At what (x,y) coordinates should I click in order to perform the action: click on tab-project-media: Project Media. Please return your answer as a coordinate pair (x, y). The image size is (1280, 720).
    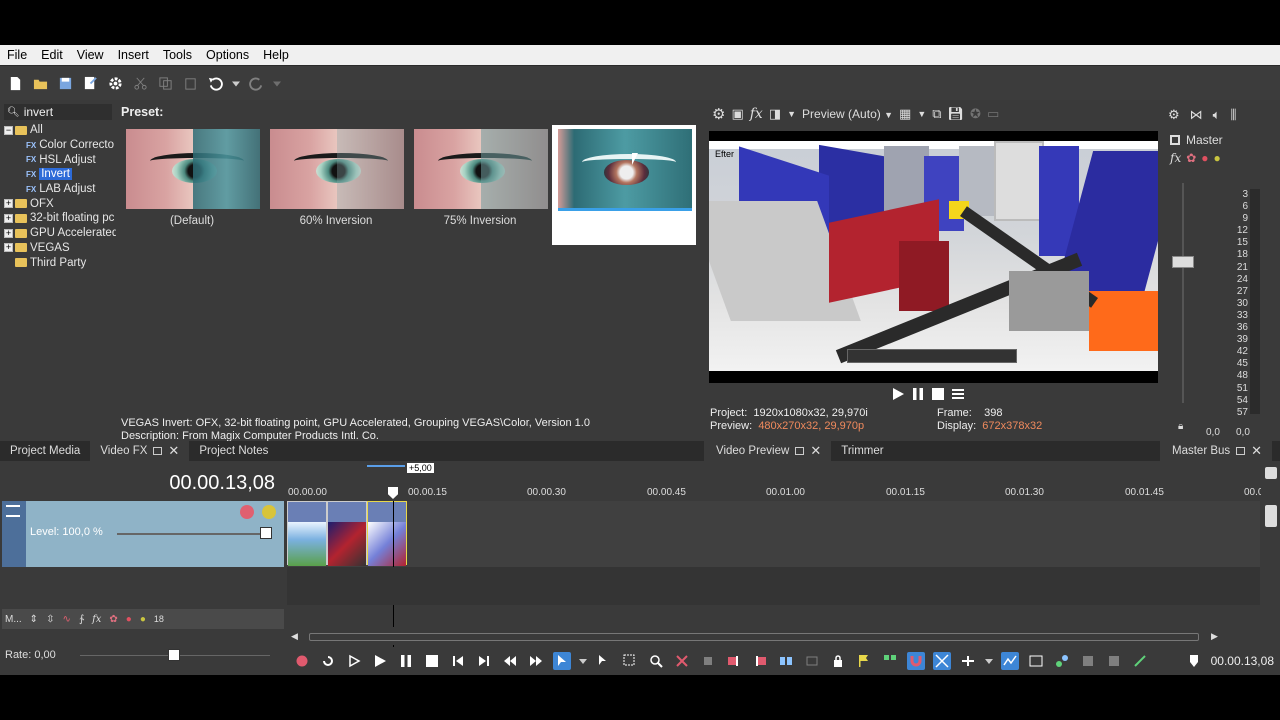
    Looking at the image, I should click on (45, 451).